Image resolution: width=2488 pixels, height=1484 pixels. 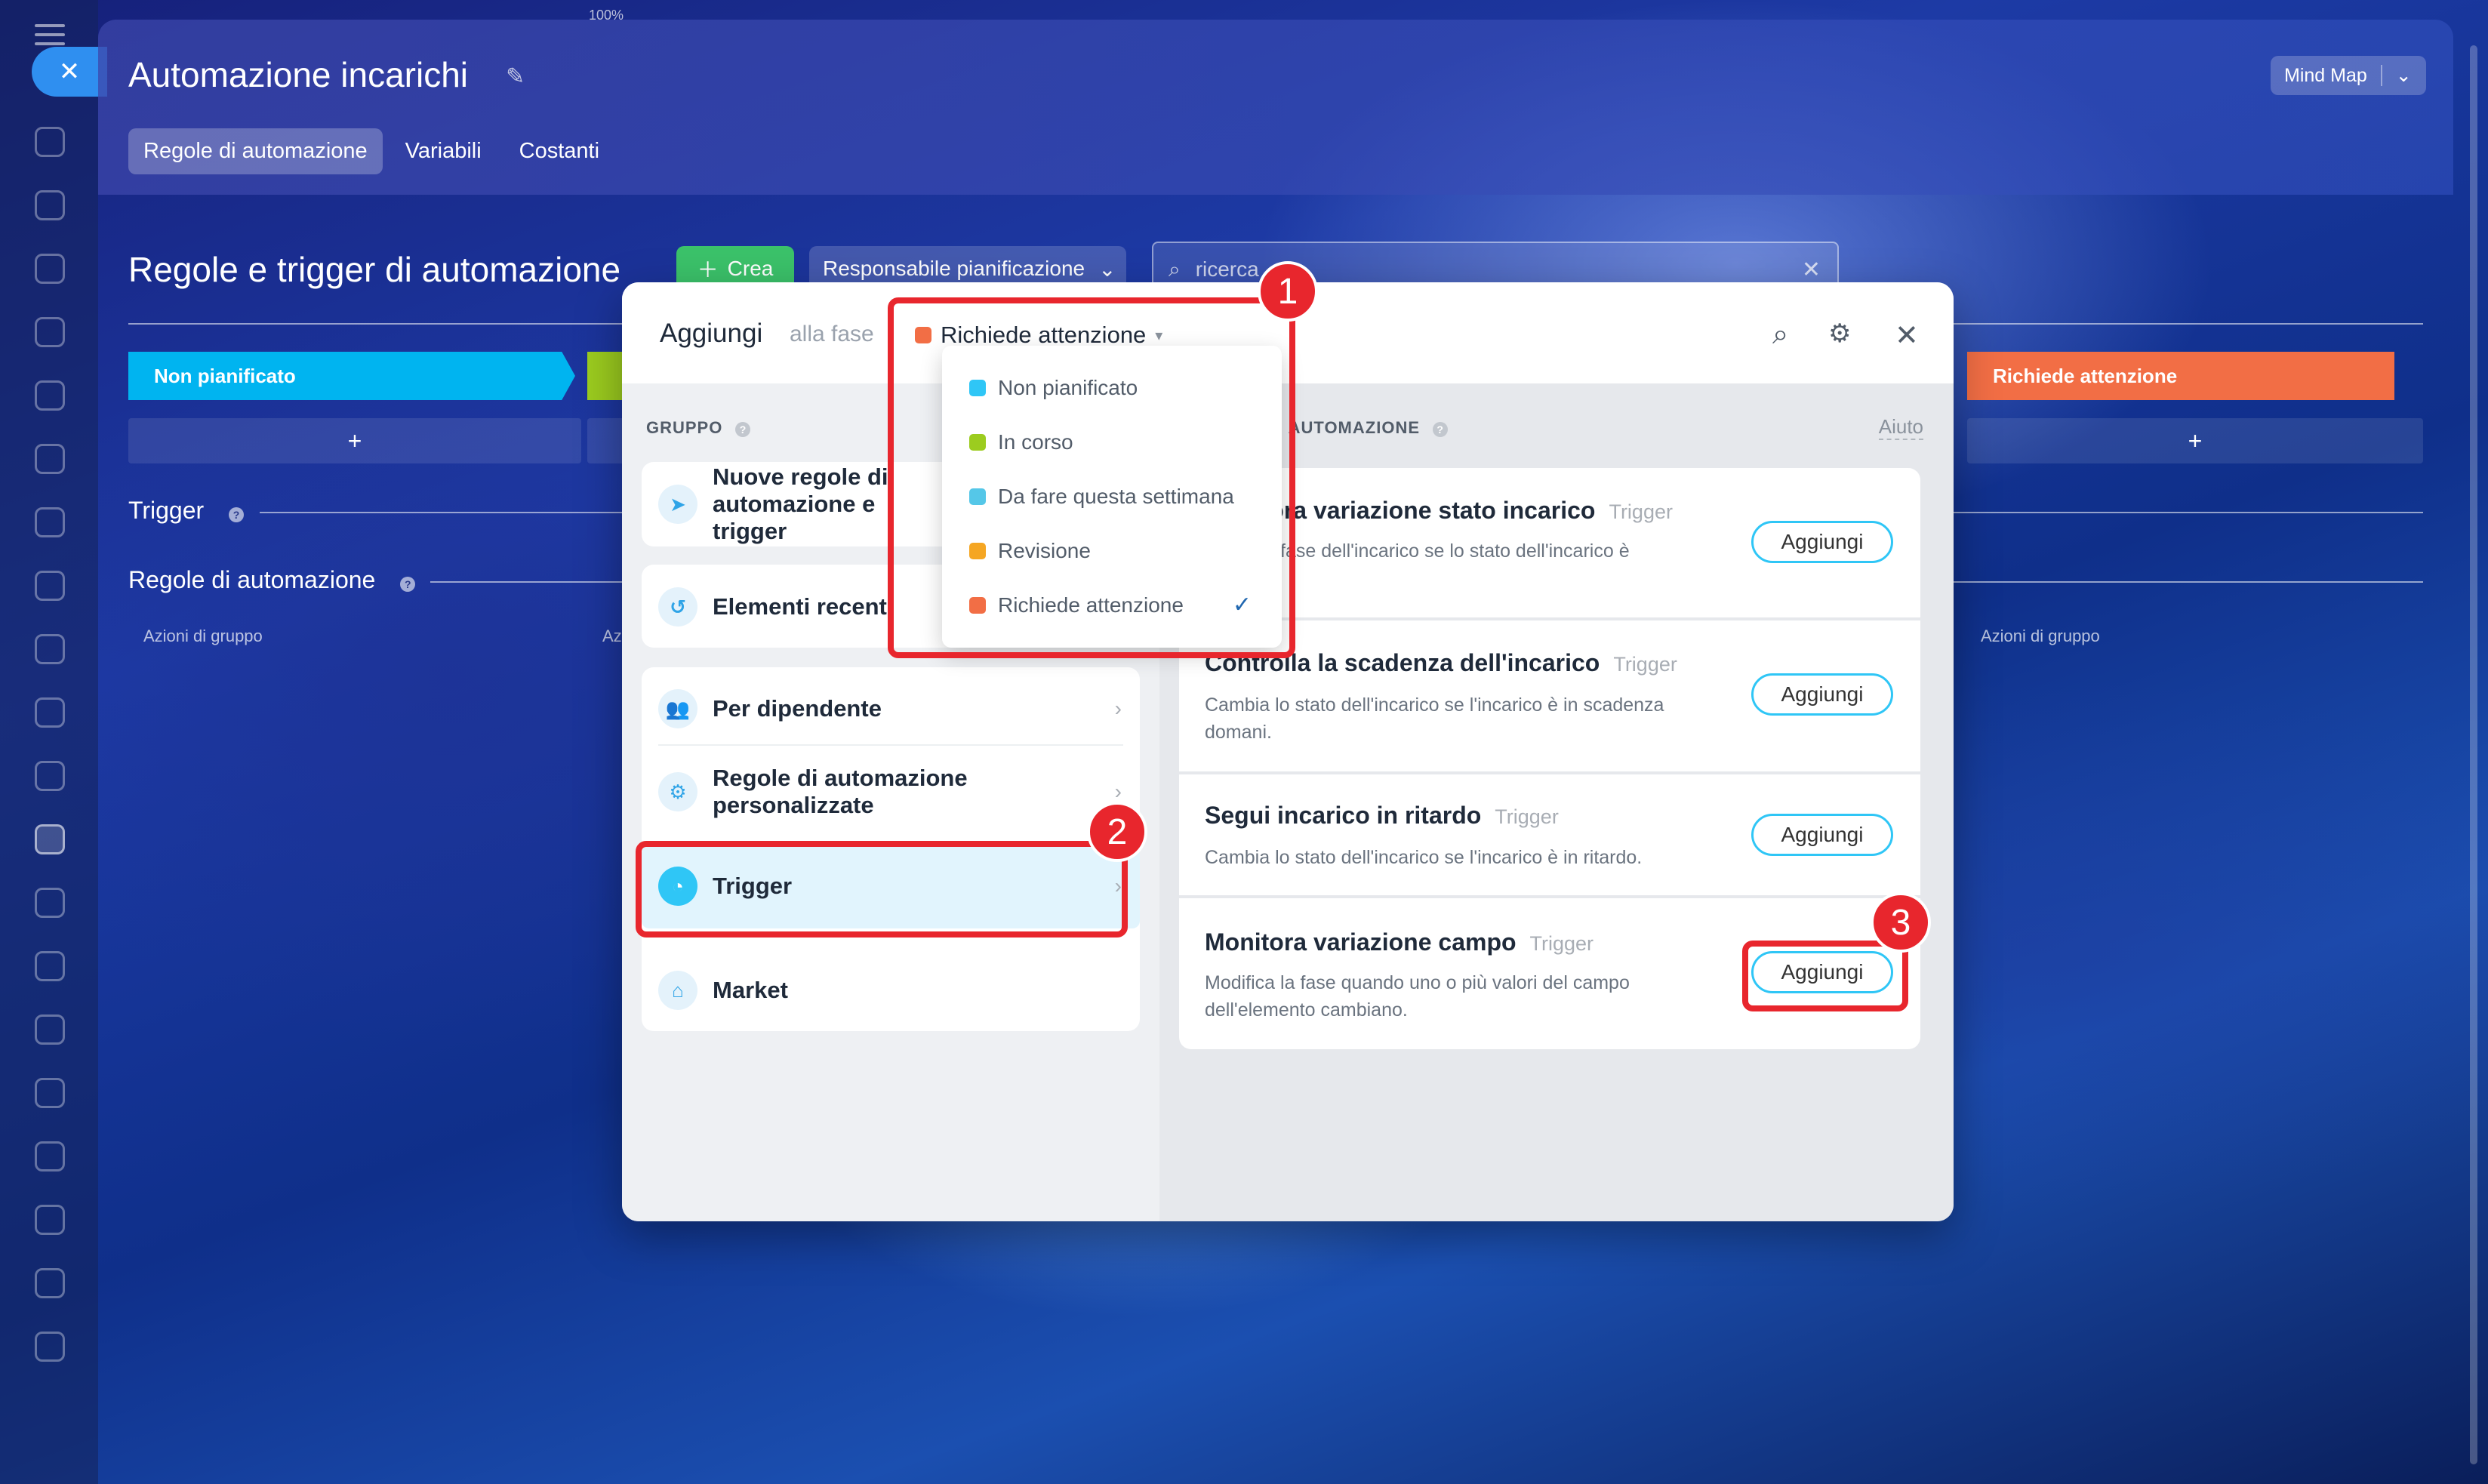 What do you see at coordinates (678, 886) in the screenshot?
I see `trigger-icon: ◔` at bounding box center [678, 886].